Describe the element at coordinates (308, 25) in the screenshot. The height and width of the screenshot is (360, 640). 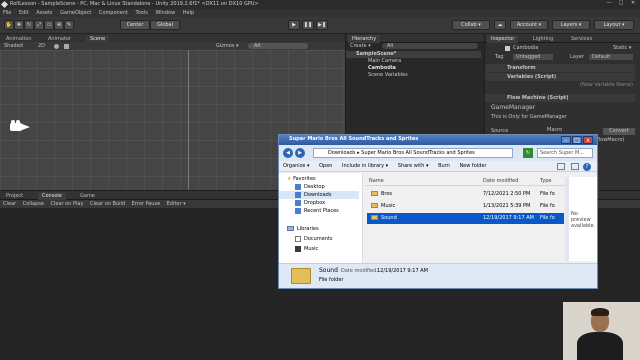
I see `pause-button: ❚❚` at that location.